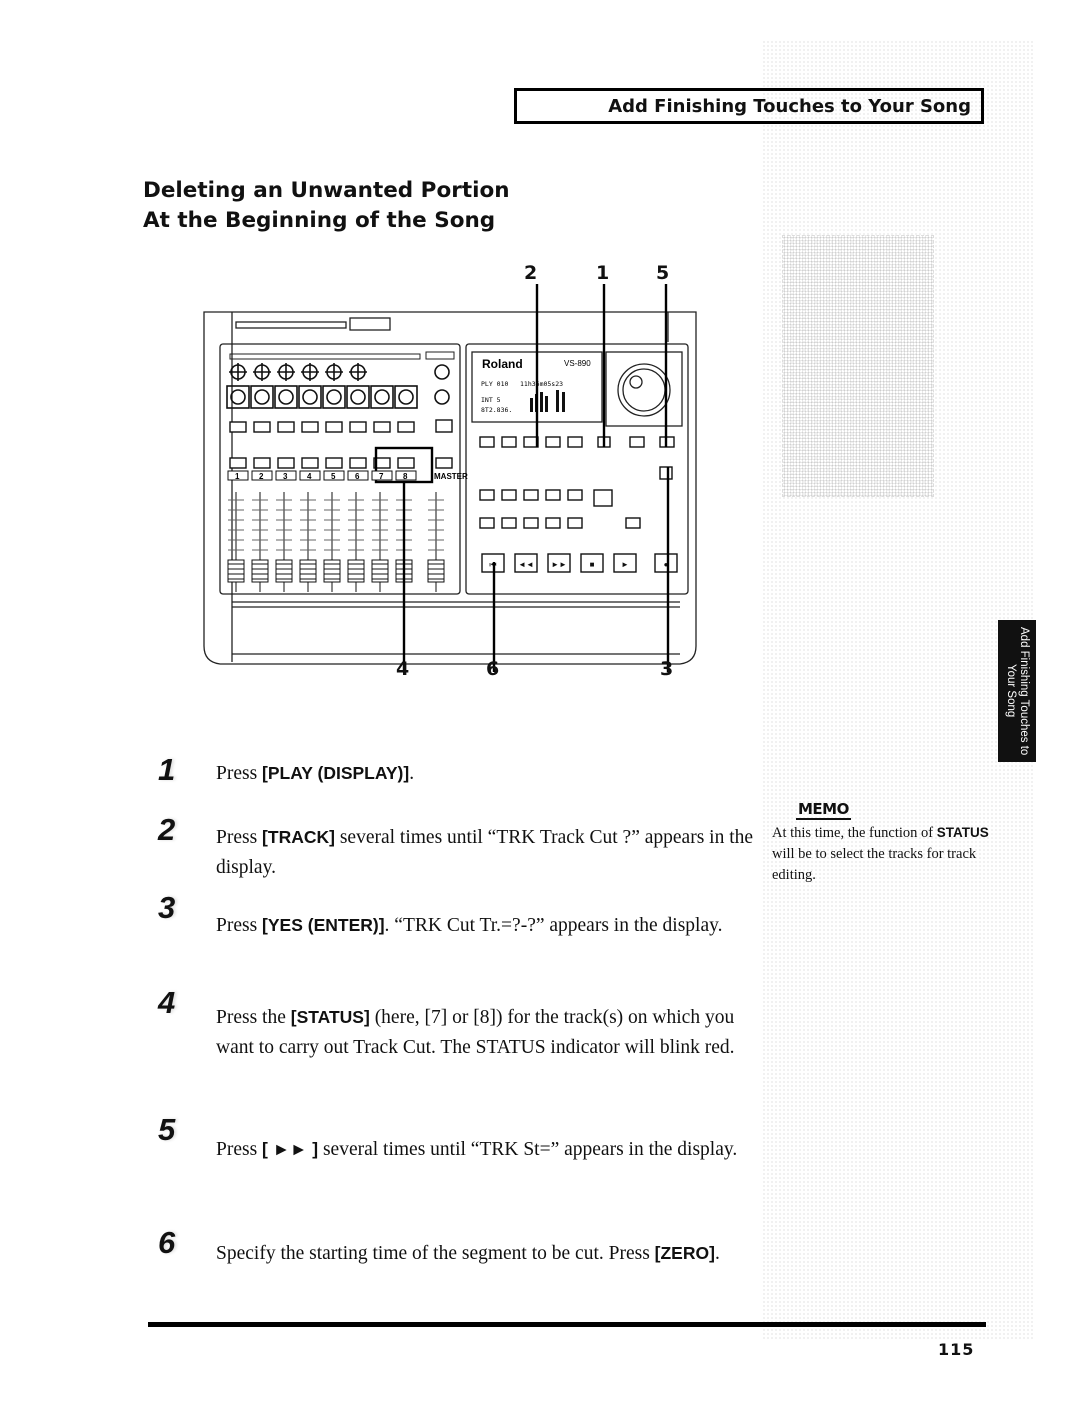  I want to click on master-label: MASTER, so click(451, 476).